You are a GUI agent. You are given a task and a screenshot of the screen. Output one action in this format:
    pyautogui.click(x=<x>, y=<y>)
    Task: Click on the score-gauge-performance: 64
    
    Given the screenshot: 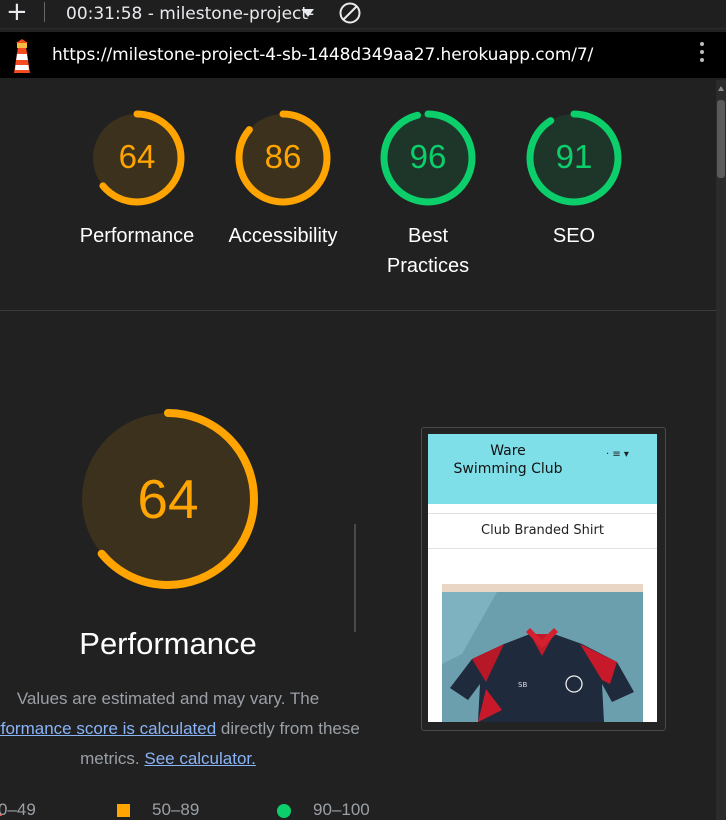 What is the action you would take?
    pyautogui.click(x=137, y=158)
    